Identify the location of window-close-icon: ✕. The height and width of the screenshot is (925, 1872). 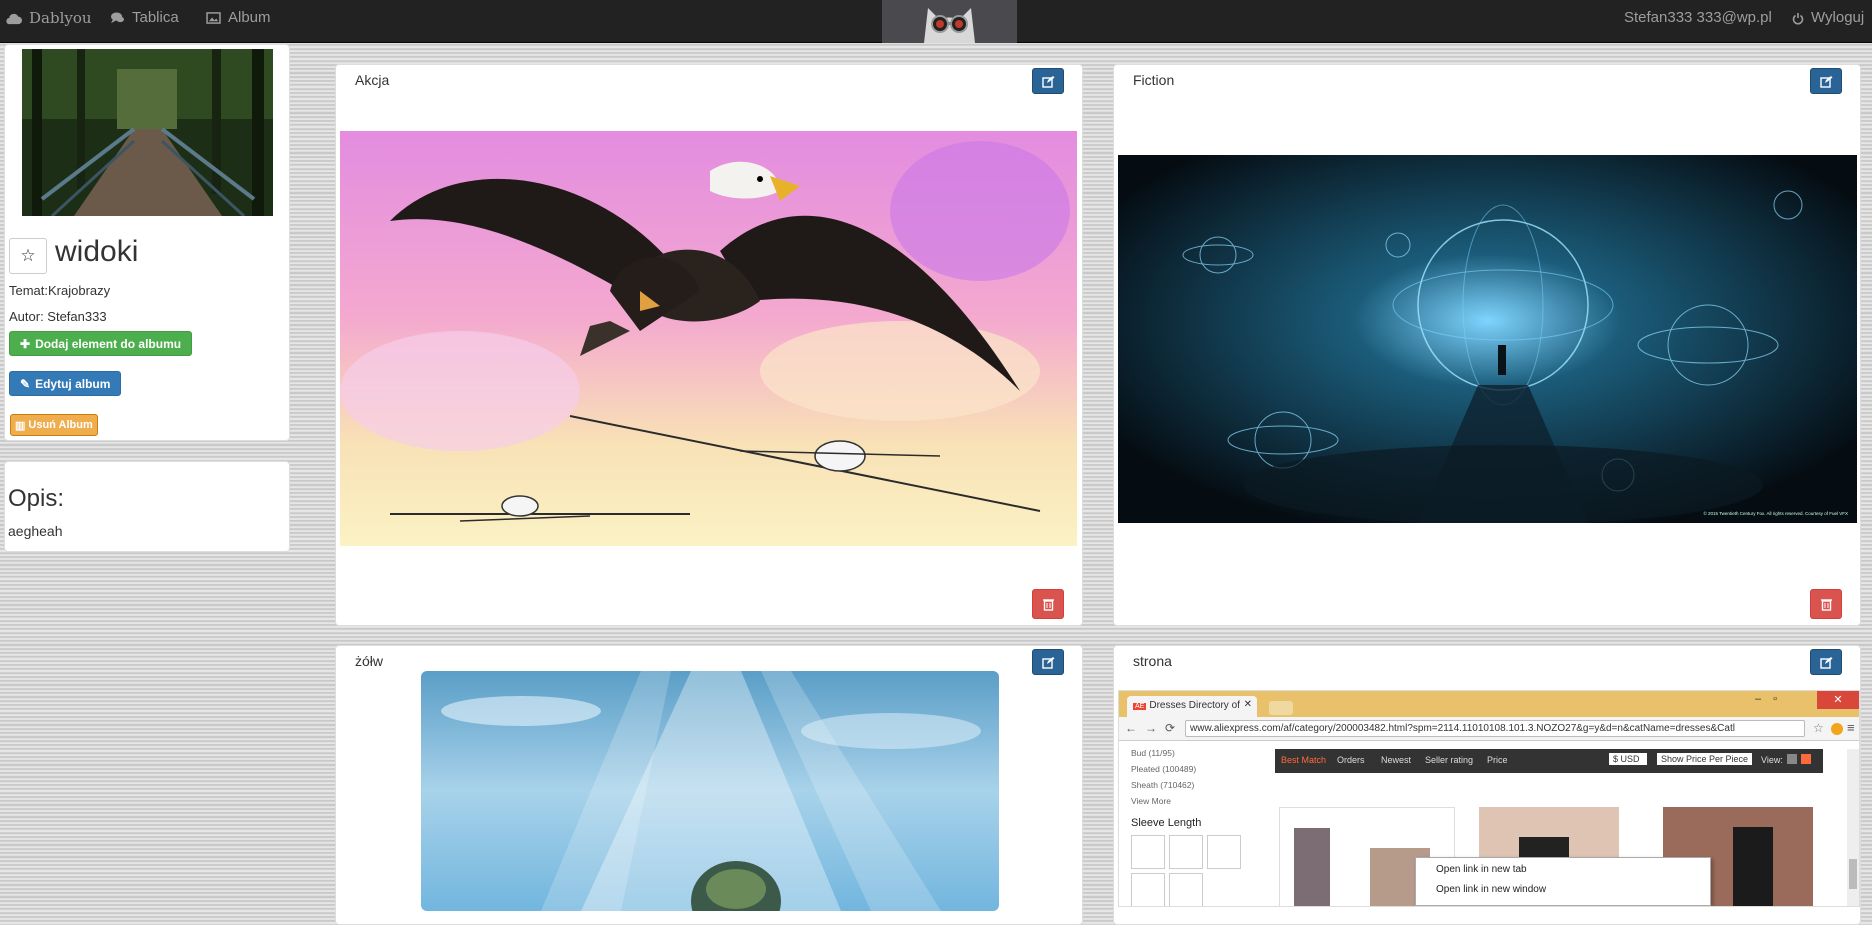
(1838, 700).